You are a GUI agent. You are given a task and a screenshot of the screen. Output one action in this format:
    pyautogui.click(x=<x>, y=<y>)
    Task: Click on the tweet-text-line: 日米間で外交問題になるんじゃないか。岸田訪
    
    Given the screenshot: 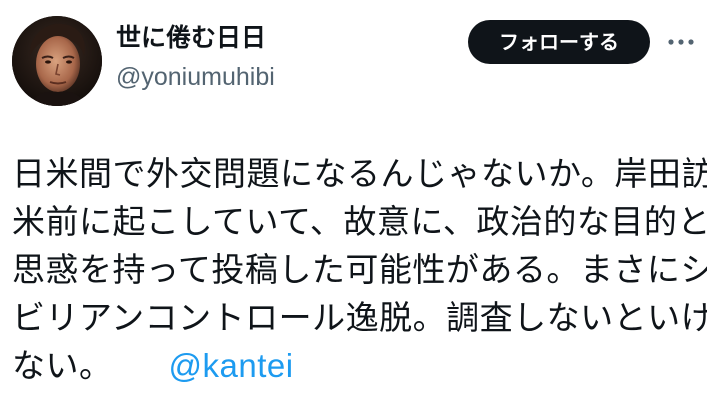 What is the action you would take?
    pyautogui.click(x=359, y=173)
    